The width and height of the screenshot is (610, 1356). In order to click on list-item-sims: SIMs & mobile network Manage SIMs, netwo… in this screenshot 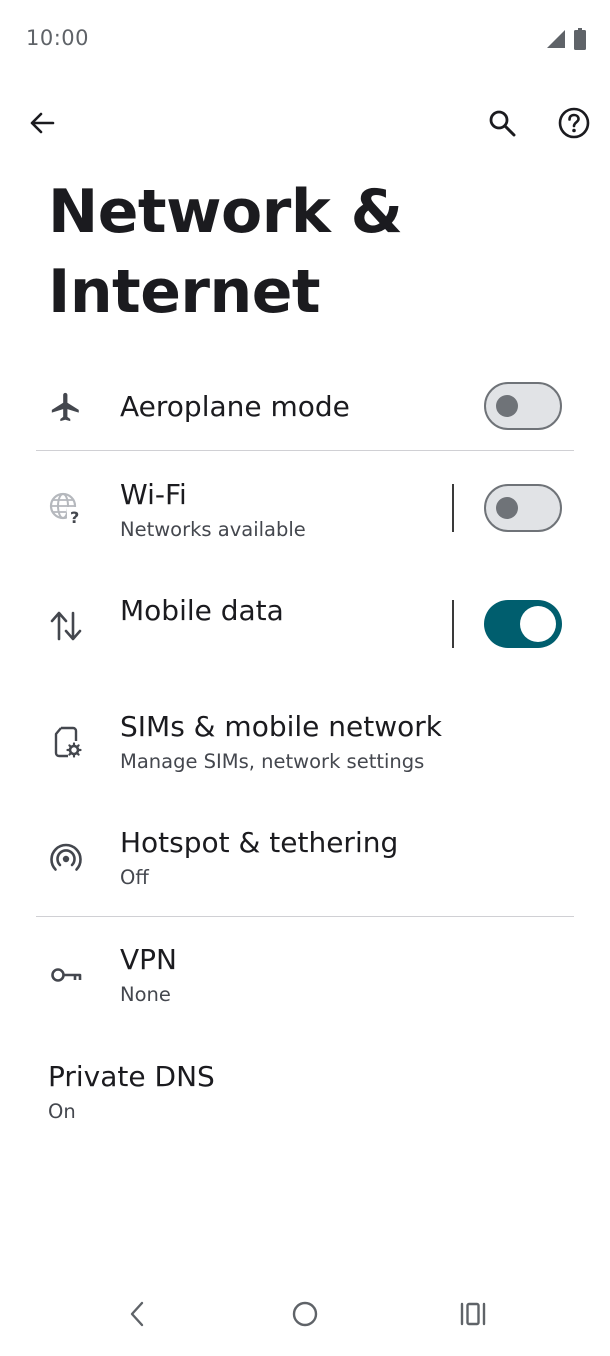, I will do `click(305, 744)`.